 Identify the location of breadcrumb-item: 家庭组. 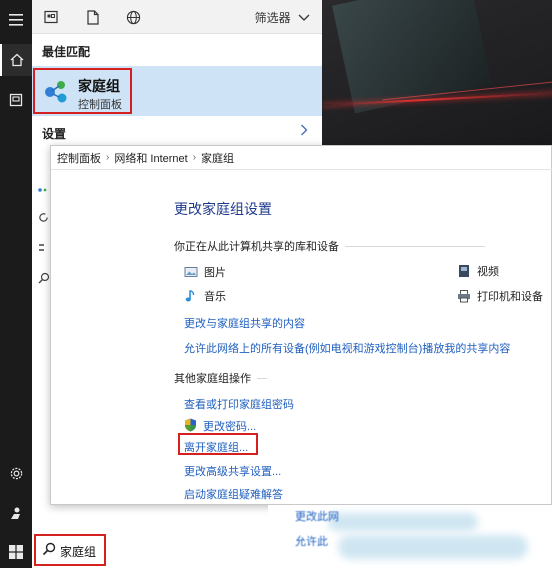
(217, 158).